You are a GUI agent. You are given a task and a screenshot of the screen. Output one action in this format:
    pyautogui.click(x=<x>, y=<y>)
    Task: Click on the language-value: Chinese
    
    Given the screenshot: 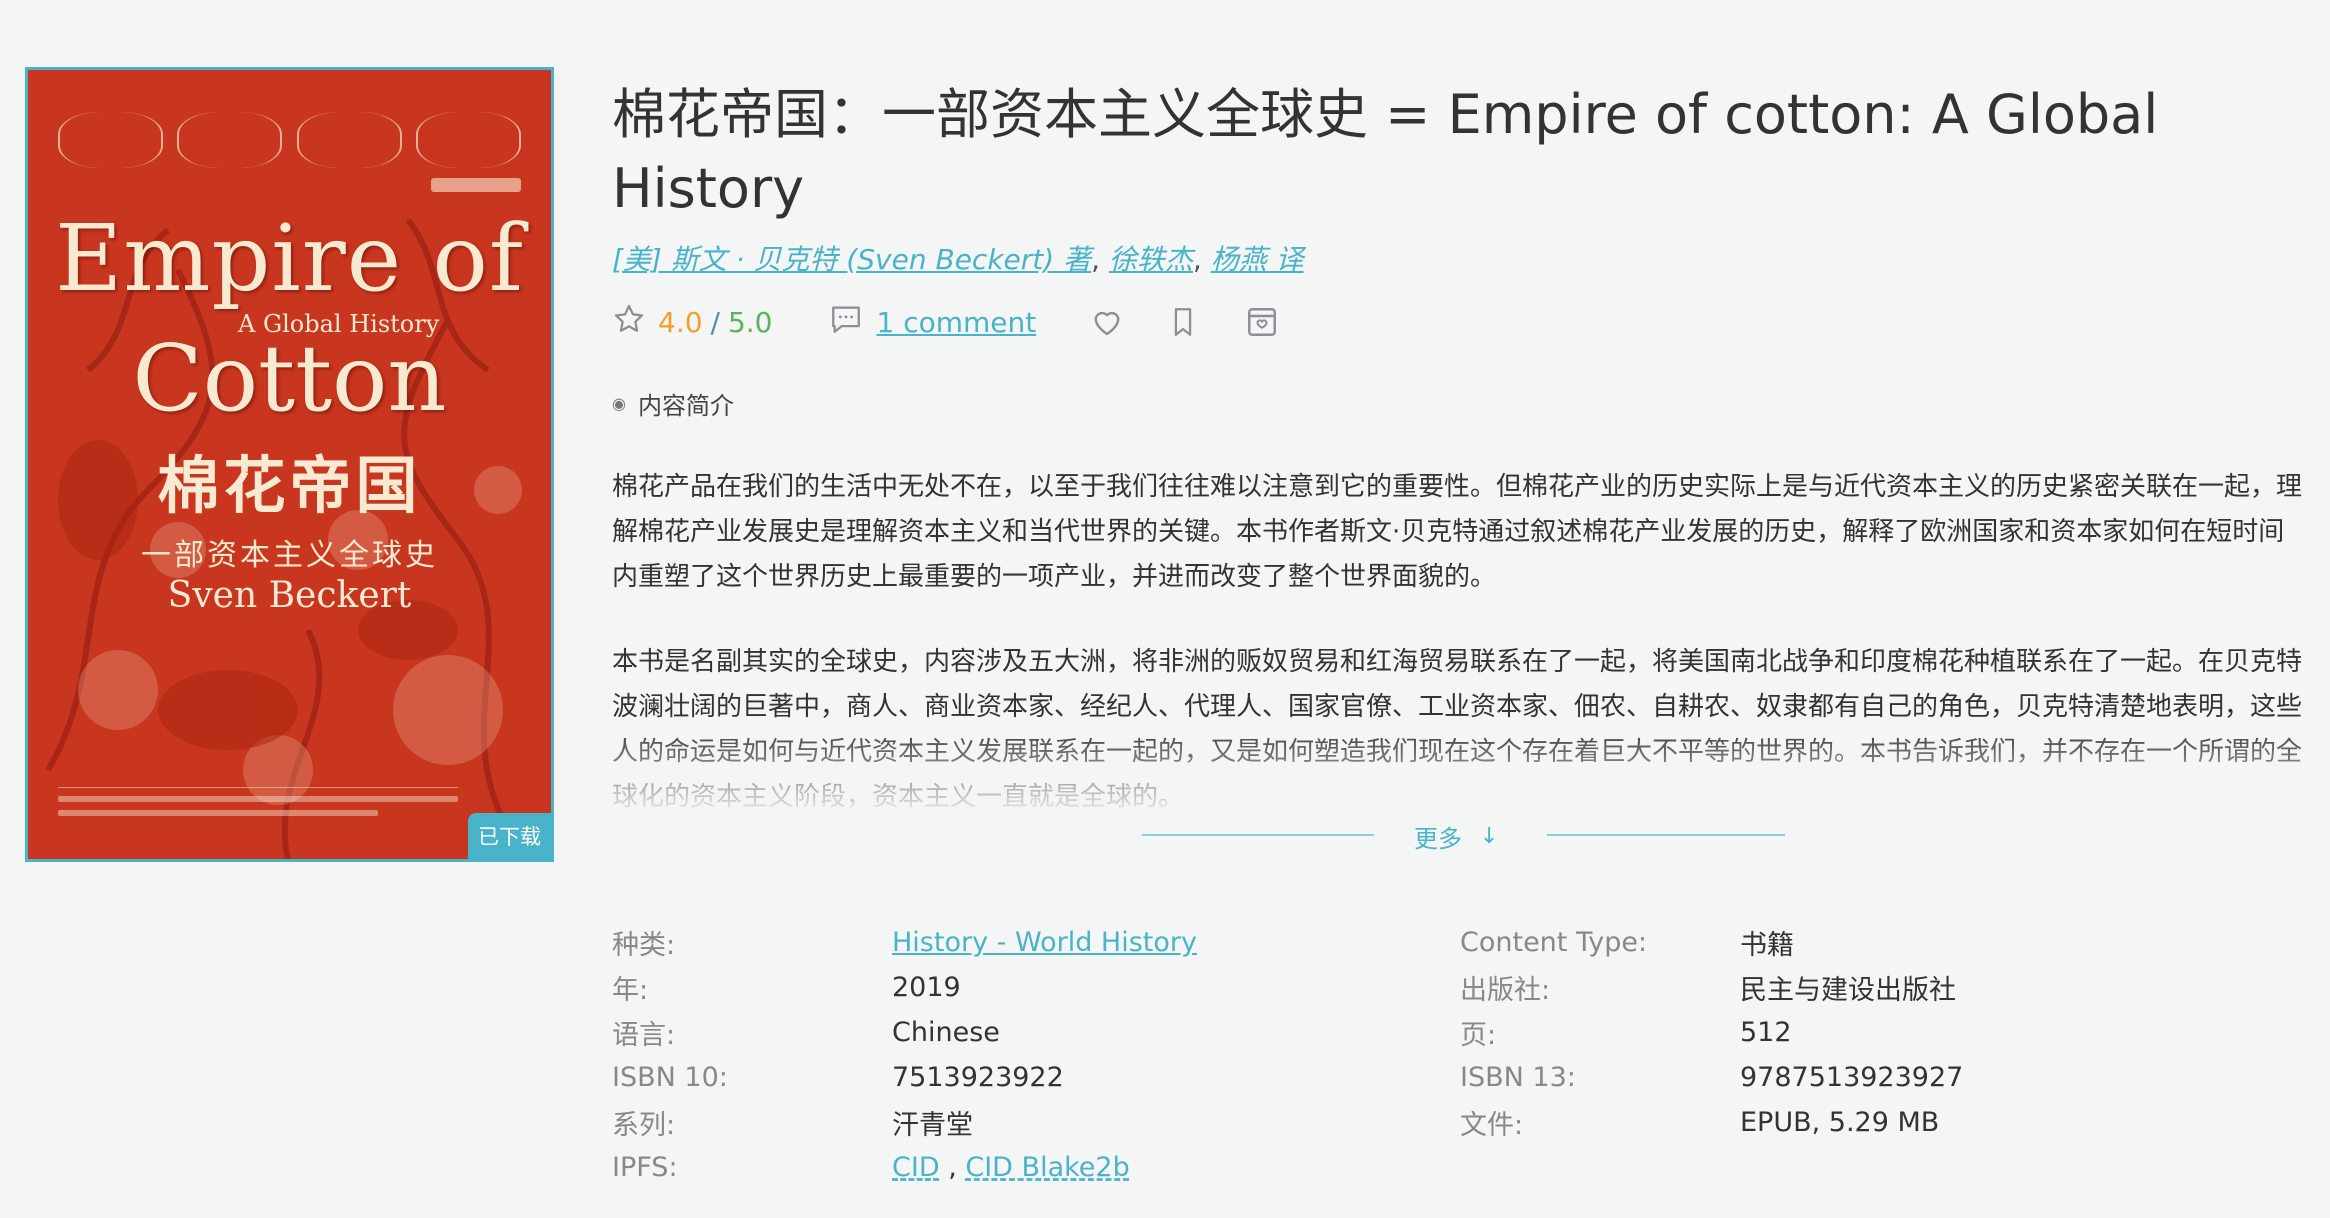 What is the action you would take?
    pyautogui.click(x=946, y=1032)
    